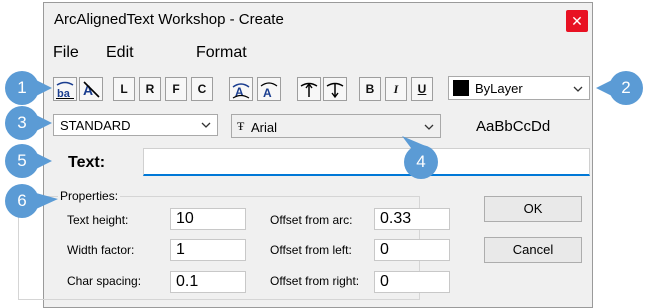  I want to click on truetype-font-icon: Ŧ, so click(241, 126).